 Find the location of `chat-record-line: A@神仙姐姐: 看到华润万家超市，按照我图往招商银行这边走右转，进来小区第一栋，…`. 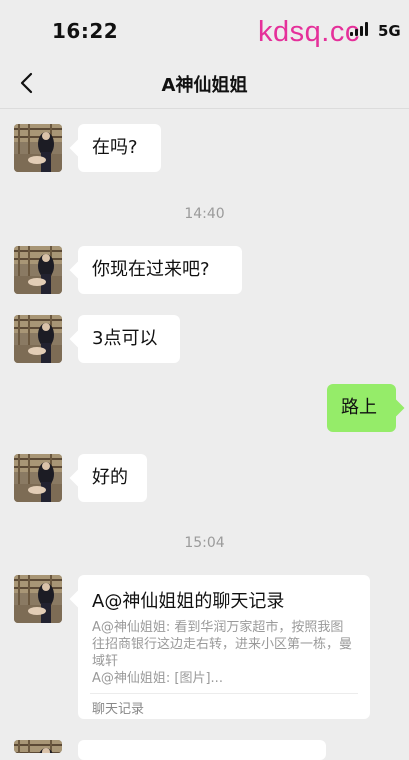

chat-record-line: A@神仙姐姐: 看到华润万家超市，按照我图往招商银行这边走右转，进来小区第一栋，… is located at coordinates (222, 644).